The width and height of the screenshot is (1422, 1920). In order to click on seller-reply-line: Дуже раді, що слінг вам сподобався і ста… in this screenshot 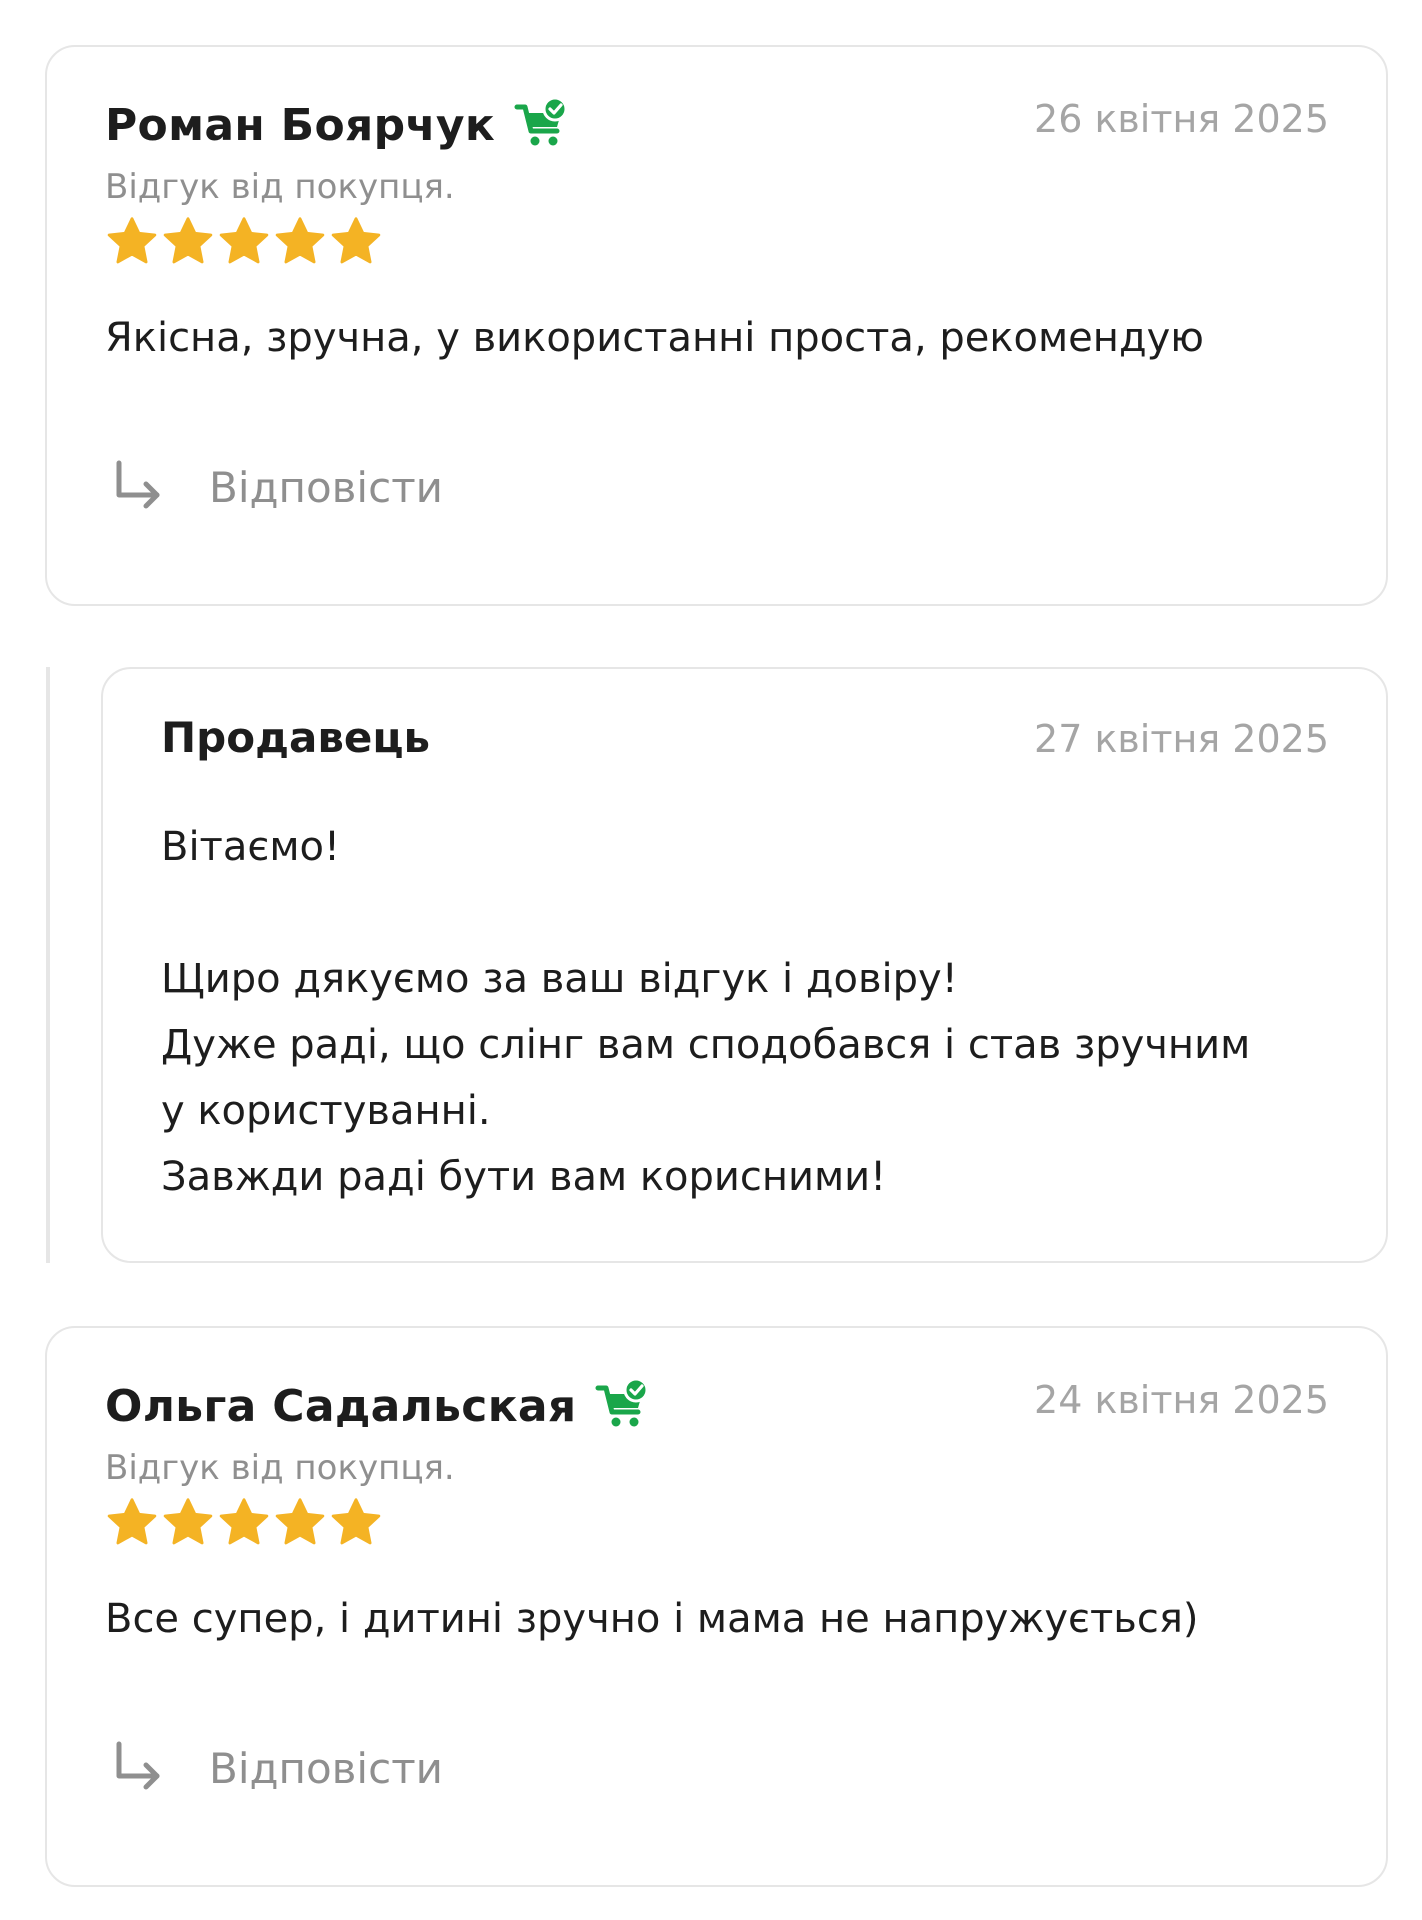, I will do `click(706, 1045)`.